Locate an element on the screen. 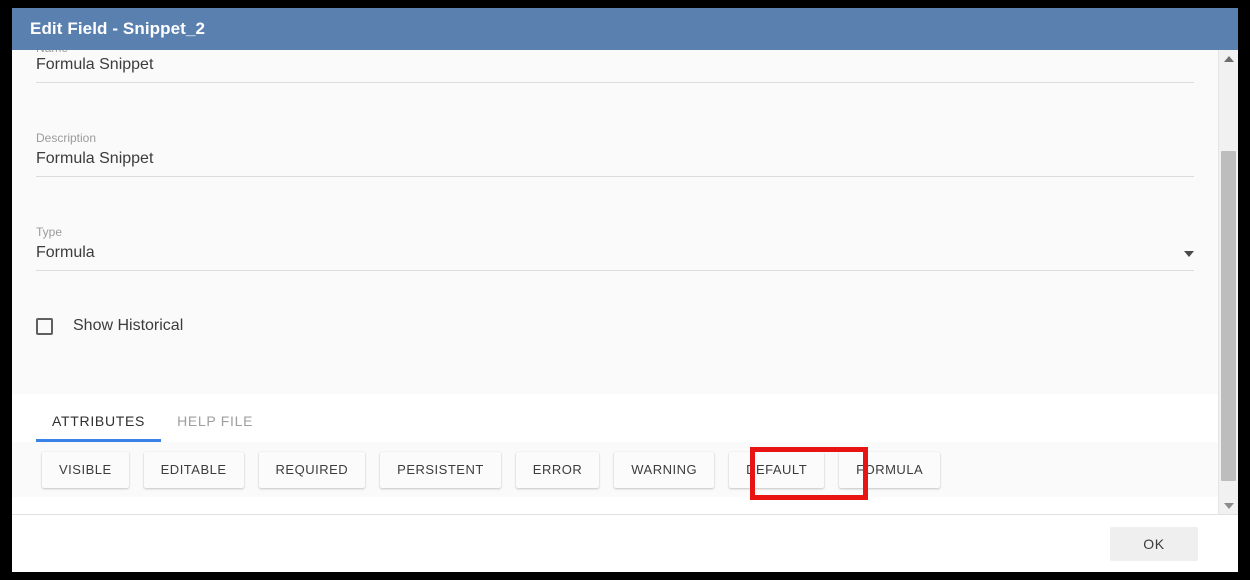 Image resolution: width=1250 pixels, height=580 pixels. field-type: Type Formula is located at coordinates (615, 248).